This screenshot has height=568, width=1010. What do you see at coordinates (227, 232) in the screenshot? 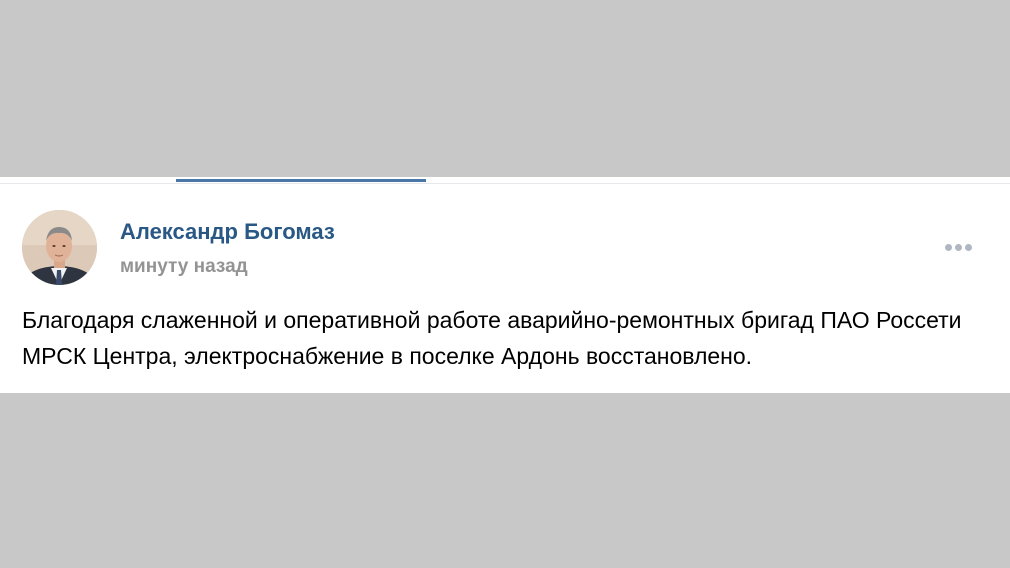
I see `author-name-link: Александр Богомаз` at bounding box center [227, 232].